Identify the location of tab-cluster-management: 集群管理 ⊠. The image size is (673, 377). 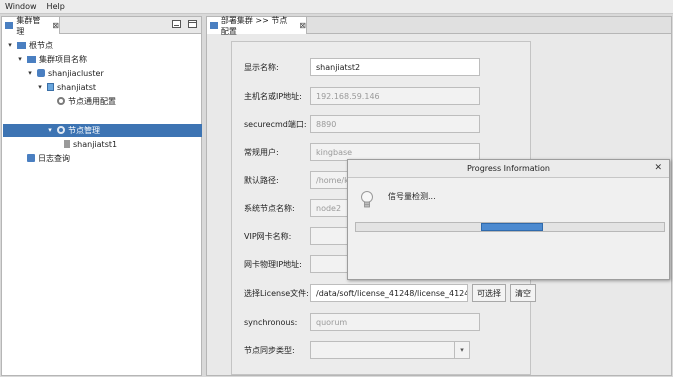
(31, 25).